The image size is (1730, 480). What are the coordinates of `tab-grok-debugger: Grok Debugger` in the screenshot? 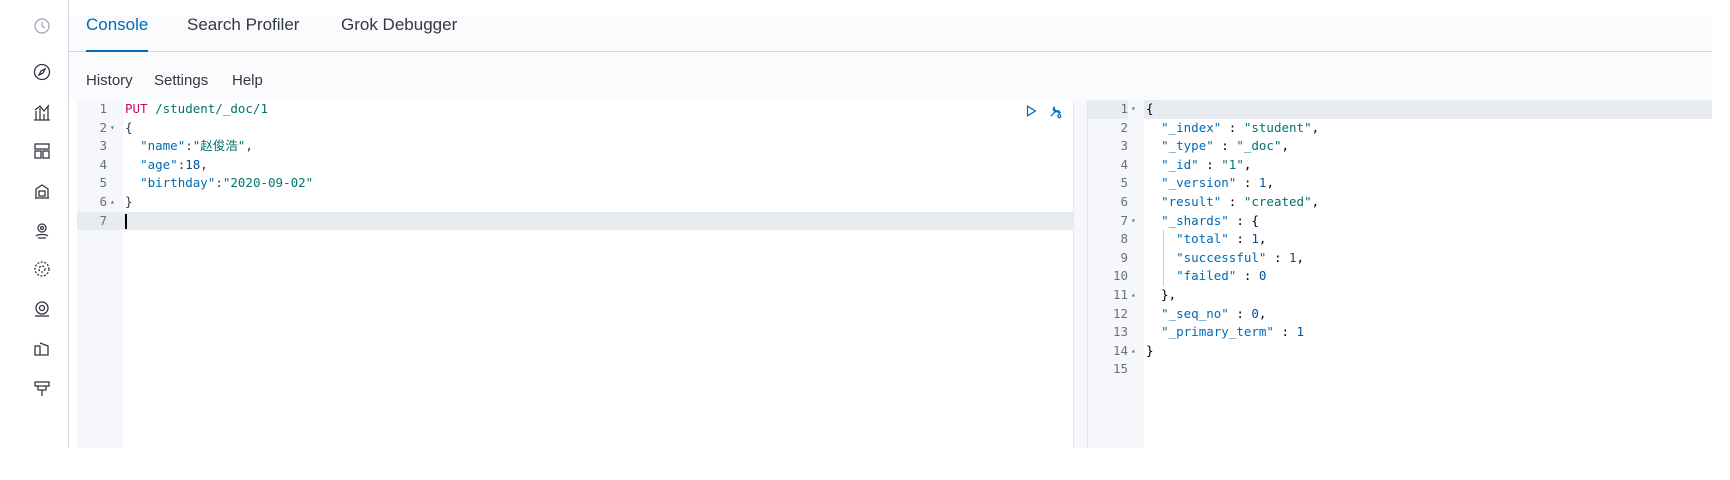 It's located at (399, 34).